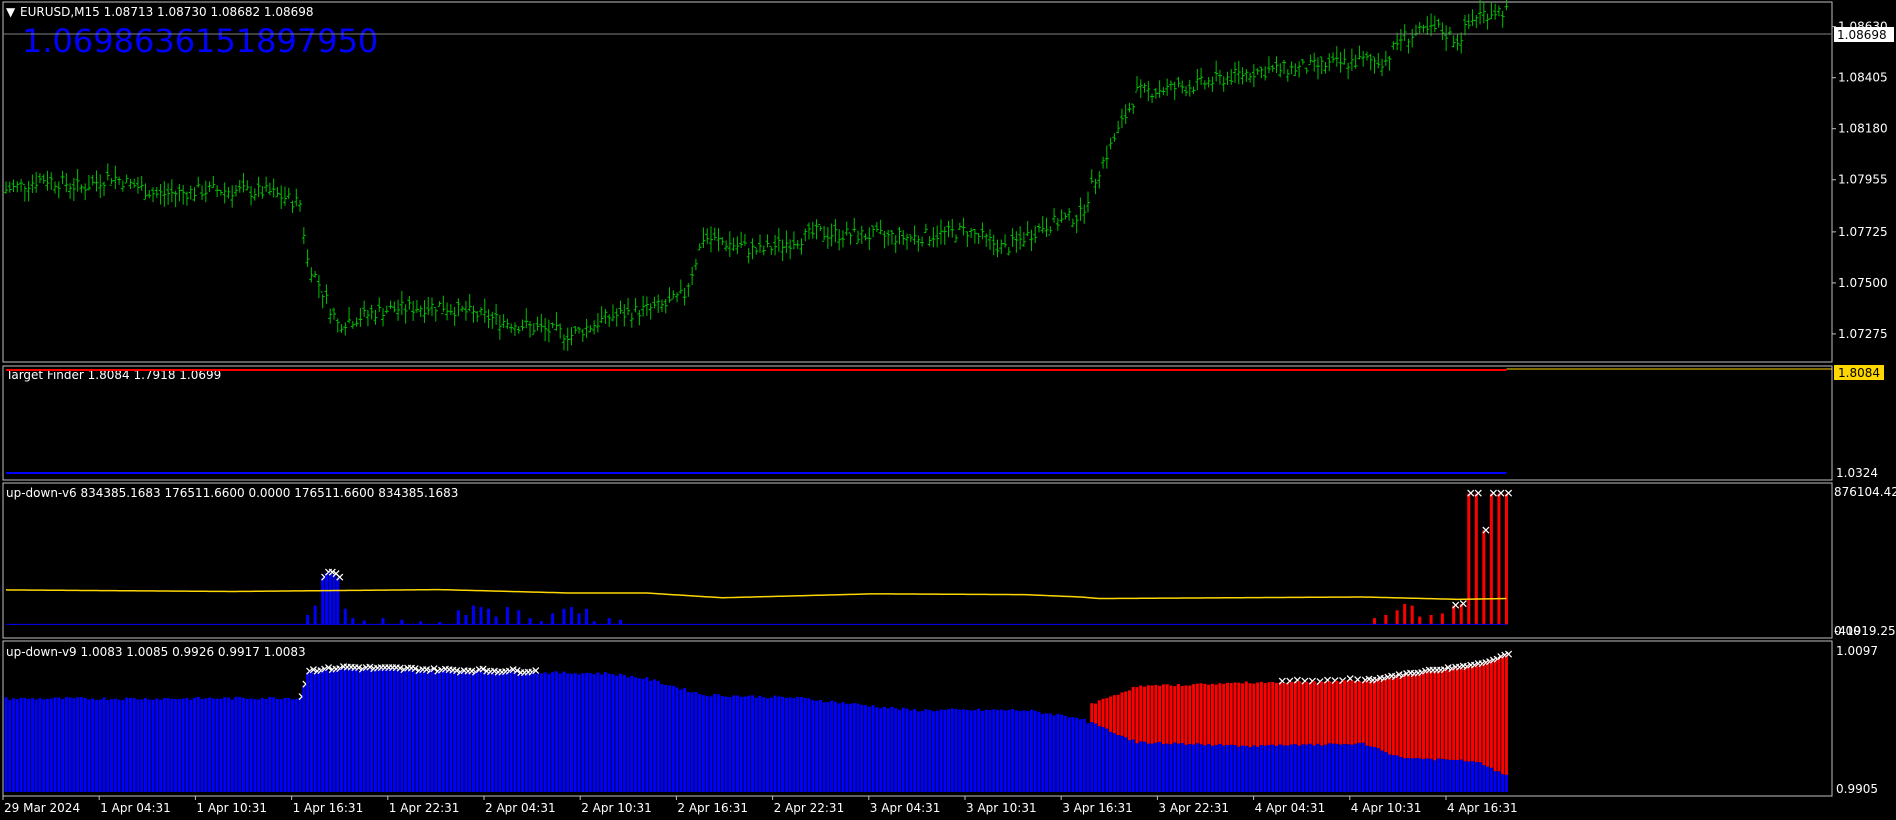 This screenshot has width=1896, height=820. I want to click on time-axis-label: 2 Apr 16:31, so click(712, 808).